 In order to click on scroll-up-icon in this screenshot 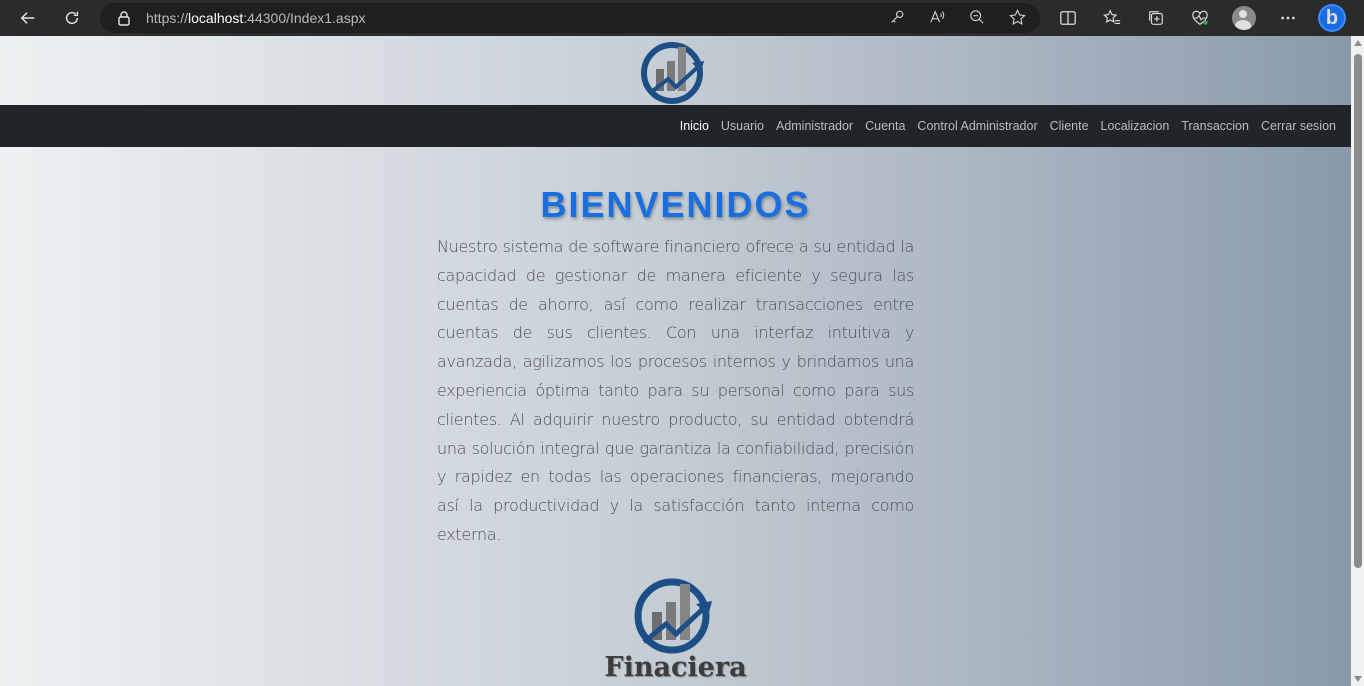, I will do `click(1358, 43)`.